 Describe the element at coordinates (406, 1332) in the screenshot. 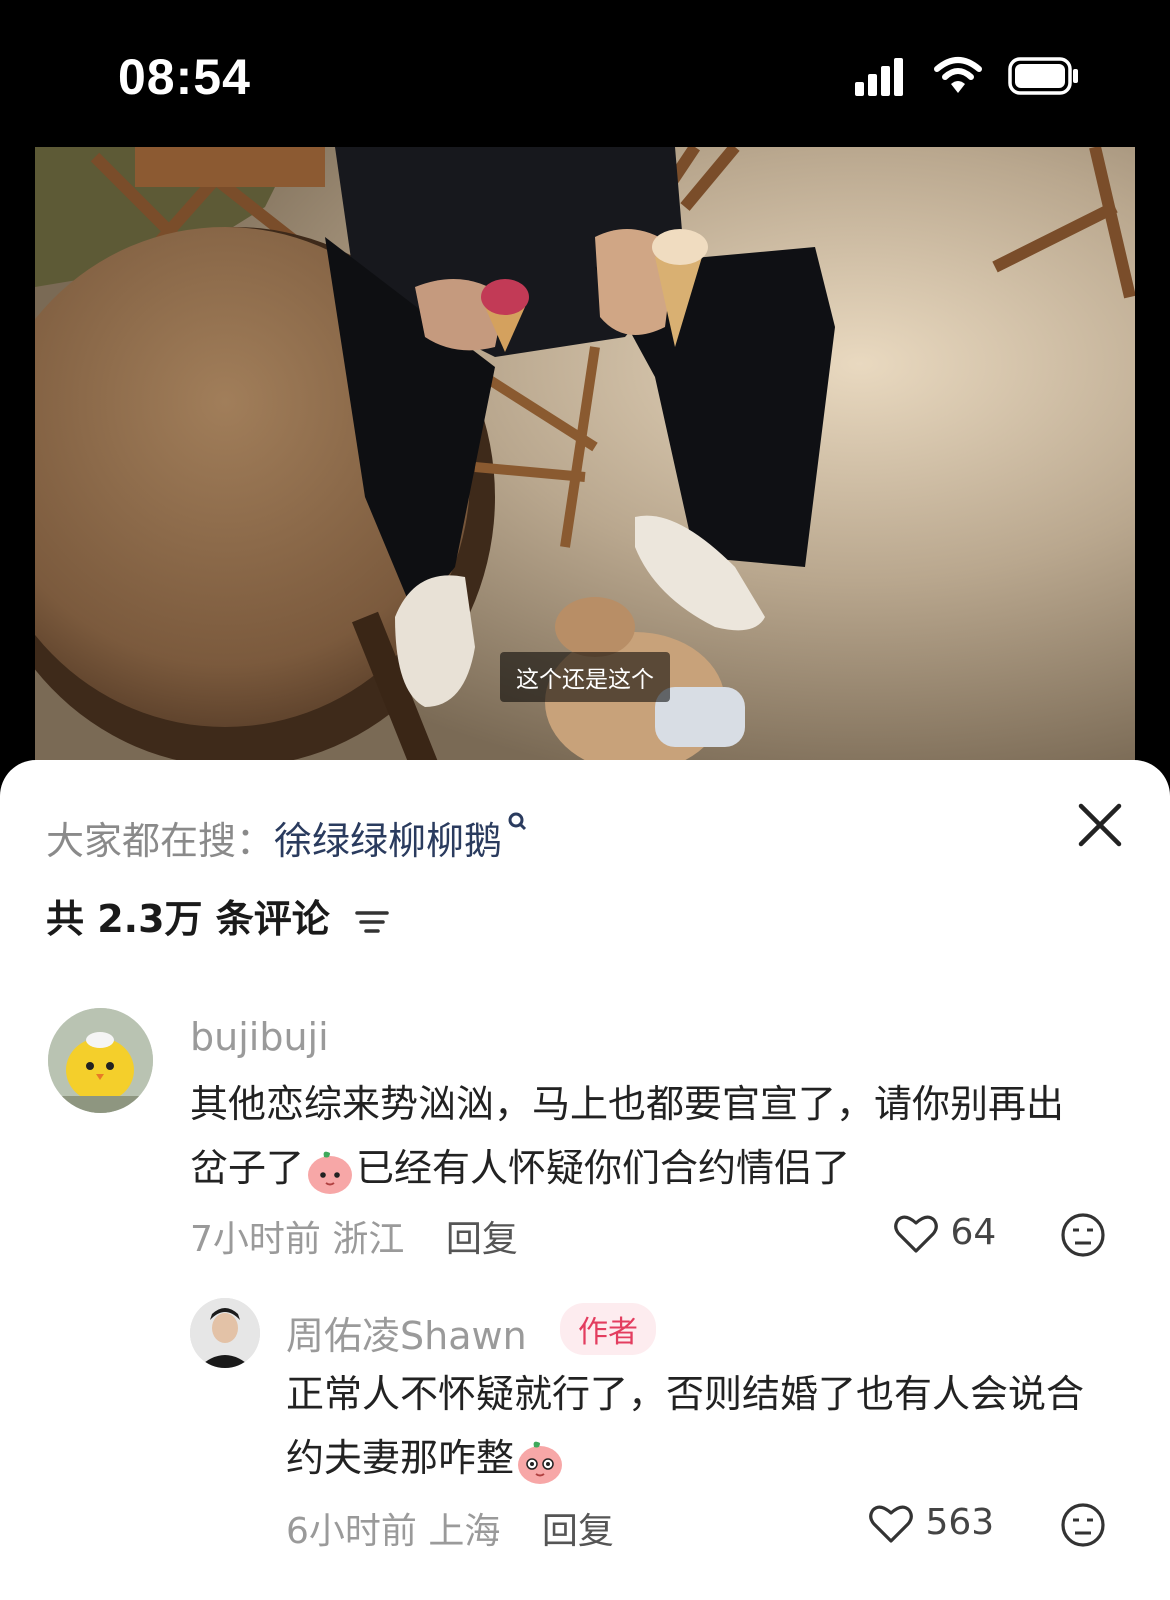

I see `reply-username: 周佑凌Shawn` at that location.